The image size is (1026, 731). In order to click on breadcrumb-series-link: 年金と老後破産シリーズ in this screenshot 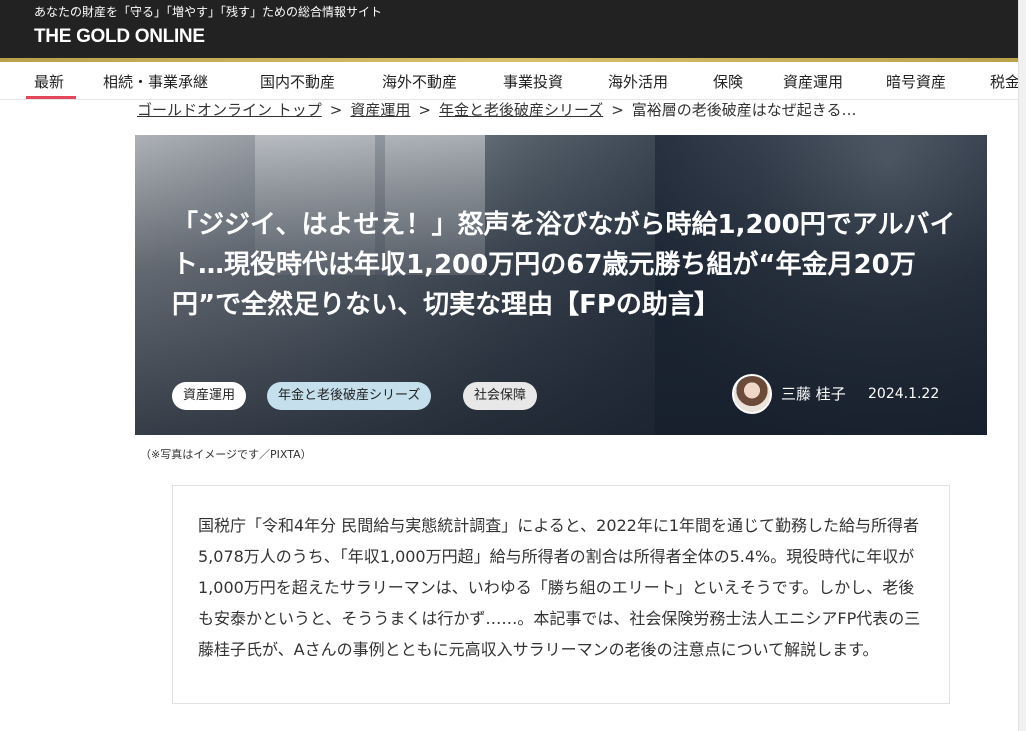, I will do `click(521, 110)`.